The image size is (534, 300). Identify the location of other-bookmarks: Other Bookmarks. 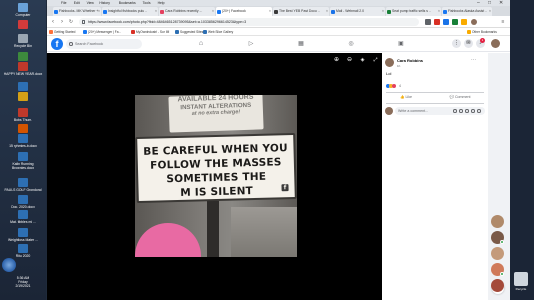
(482, 32).